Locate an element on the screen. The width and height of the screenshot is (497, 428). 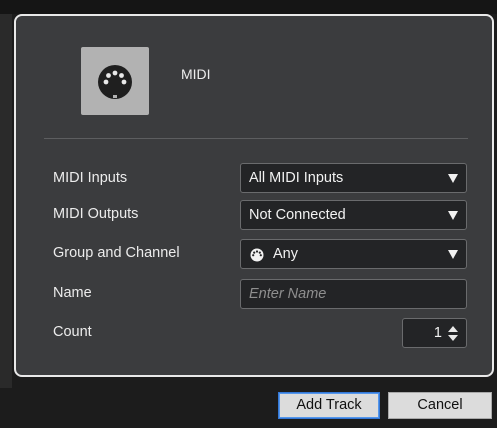
midi-track-type-icon is located at coordinates (115, 81).